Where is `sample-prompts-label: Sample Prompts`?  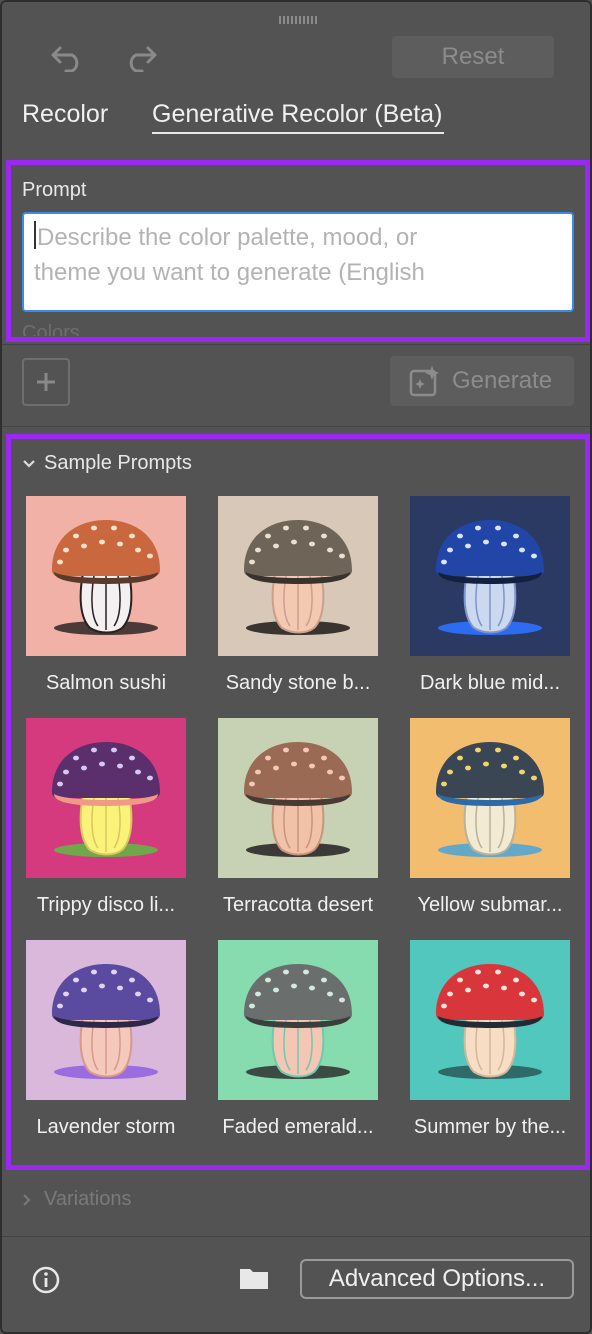 sample-prompts-label: Sample Prompts is located at coordinates (118, 463).